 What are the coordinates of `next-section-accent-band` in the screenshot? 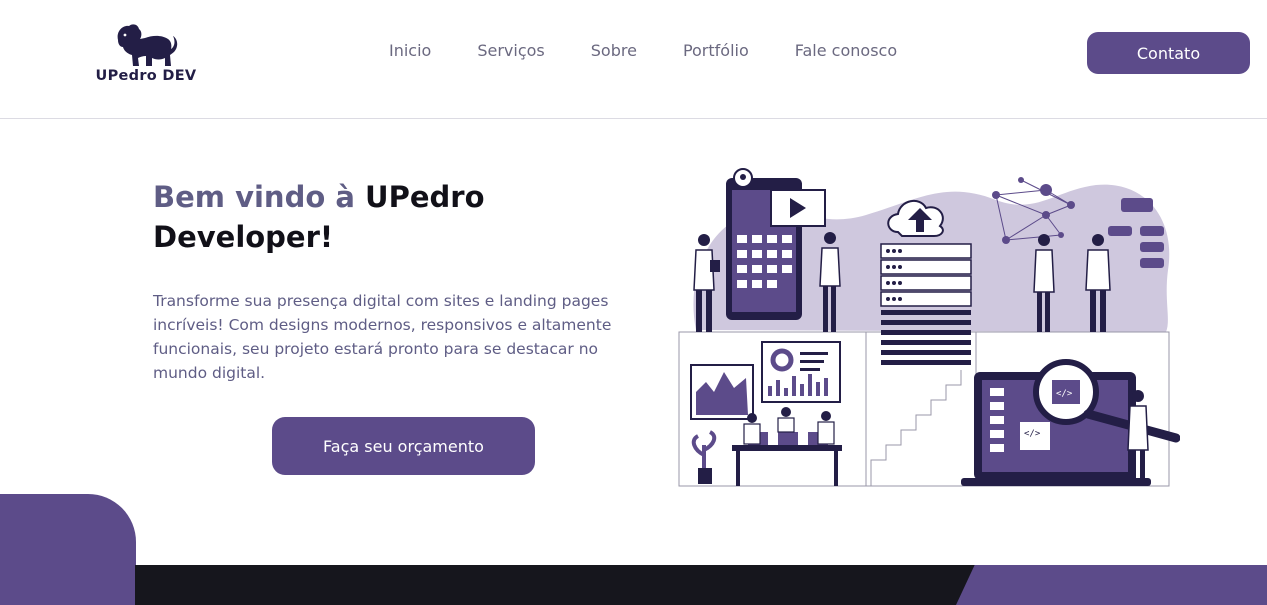 It's located at (1111, 585).